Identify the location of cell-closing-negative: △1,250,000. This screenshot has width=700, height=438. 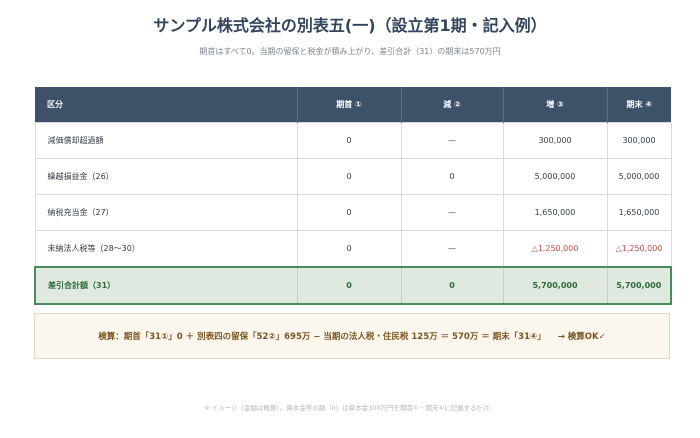
(639, 249).